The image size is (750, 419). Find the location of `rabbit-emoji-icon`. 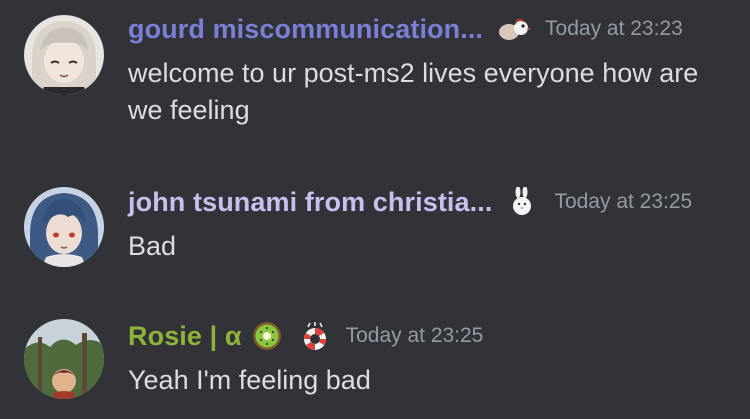

rabbit-emoji-icon is located at coordinates (523, 202).